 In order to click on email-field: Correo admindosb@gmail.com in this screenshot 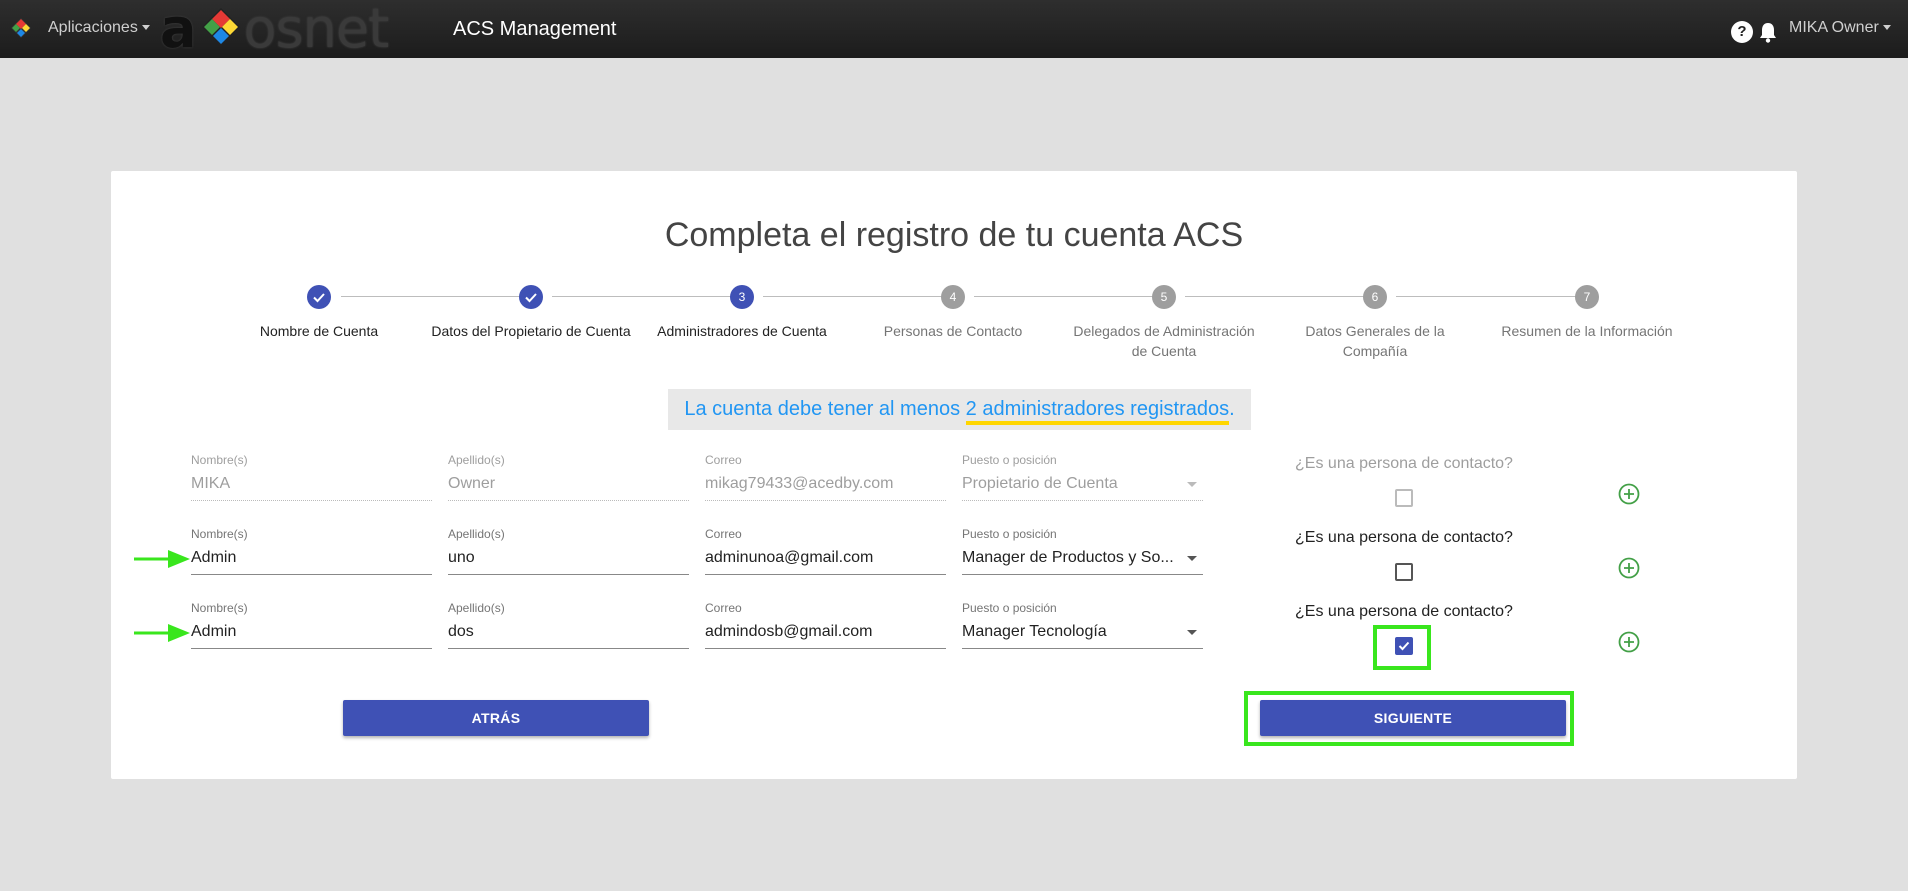, I will do `click(825, 625)`.